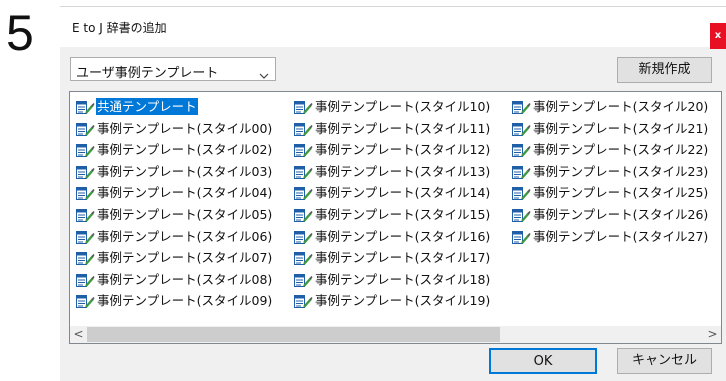 This screenshot has height=381, width=726. What do you see at coordinates (621, 214) in the screenshot?
I see `list-item-label: 事例テンプレート(スタイル26)` at bounding box center [621, 214].